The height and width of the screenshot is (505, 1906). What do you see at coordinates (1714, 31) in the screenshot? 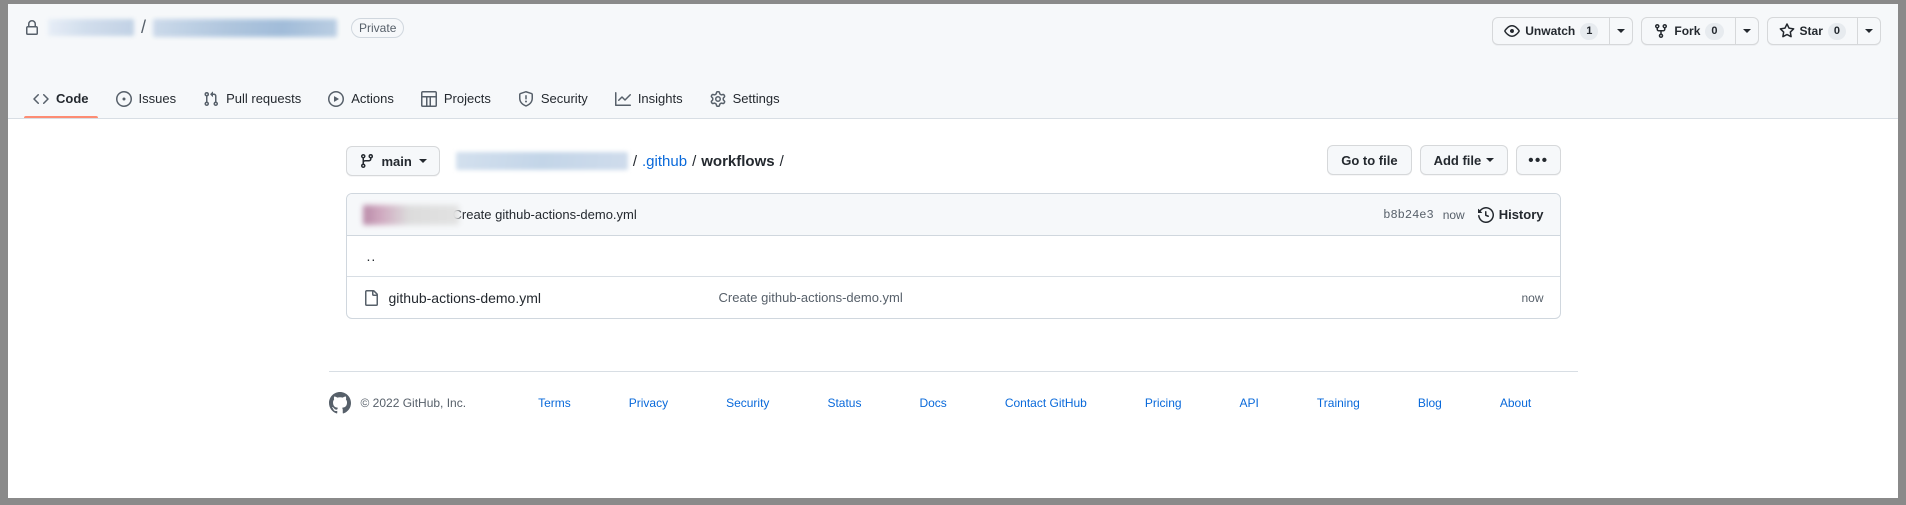
I see `fork-count: 0` at bounding box center [1714, 31].